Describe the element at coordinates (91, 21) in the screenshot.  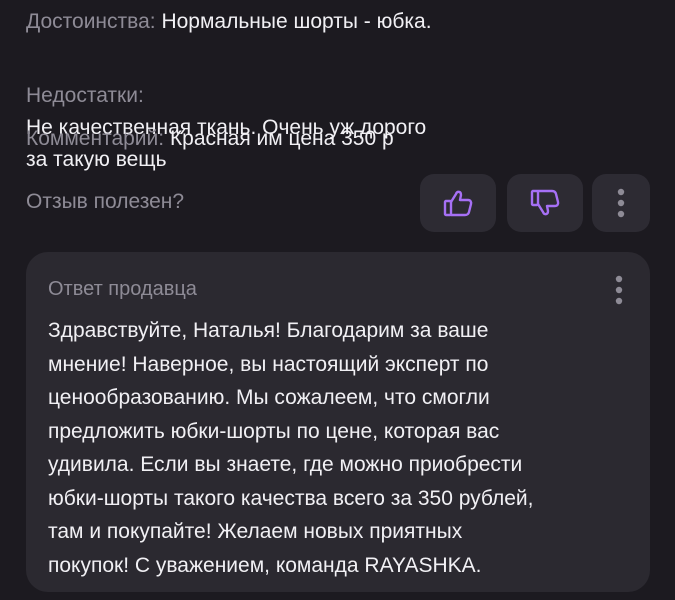
I see `advantages-label: Достоинства:` at that location.